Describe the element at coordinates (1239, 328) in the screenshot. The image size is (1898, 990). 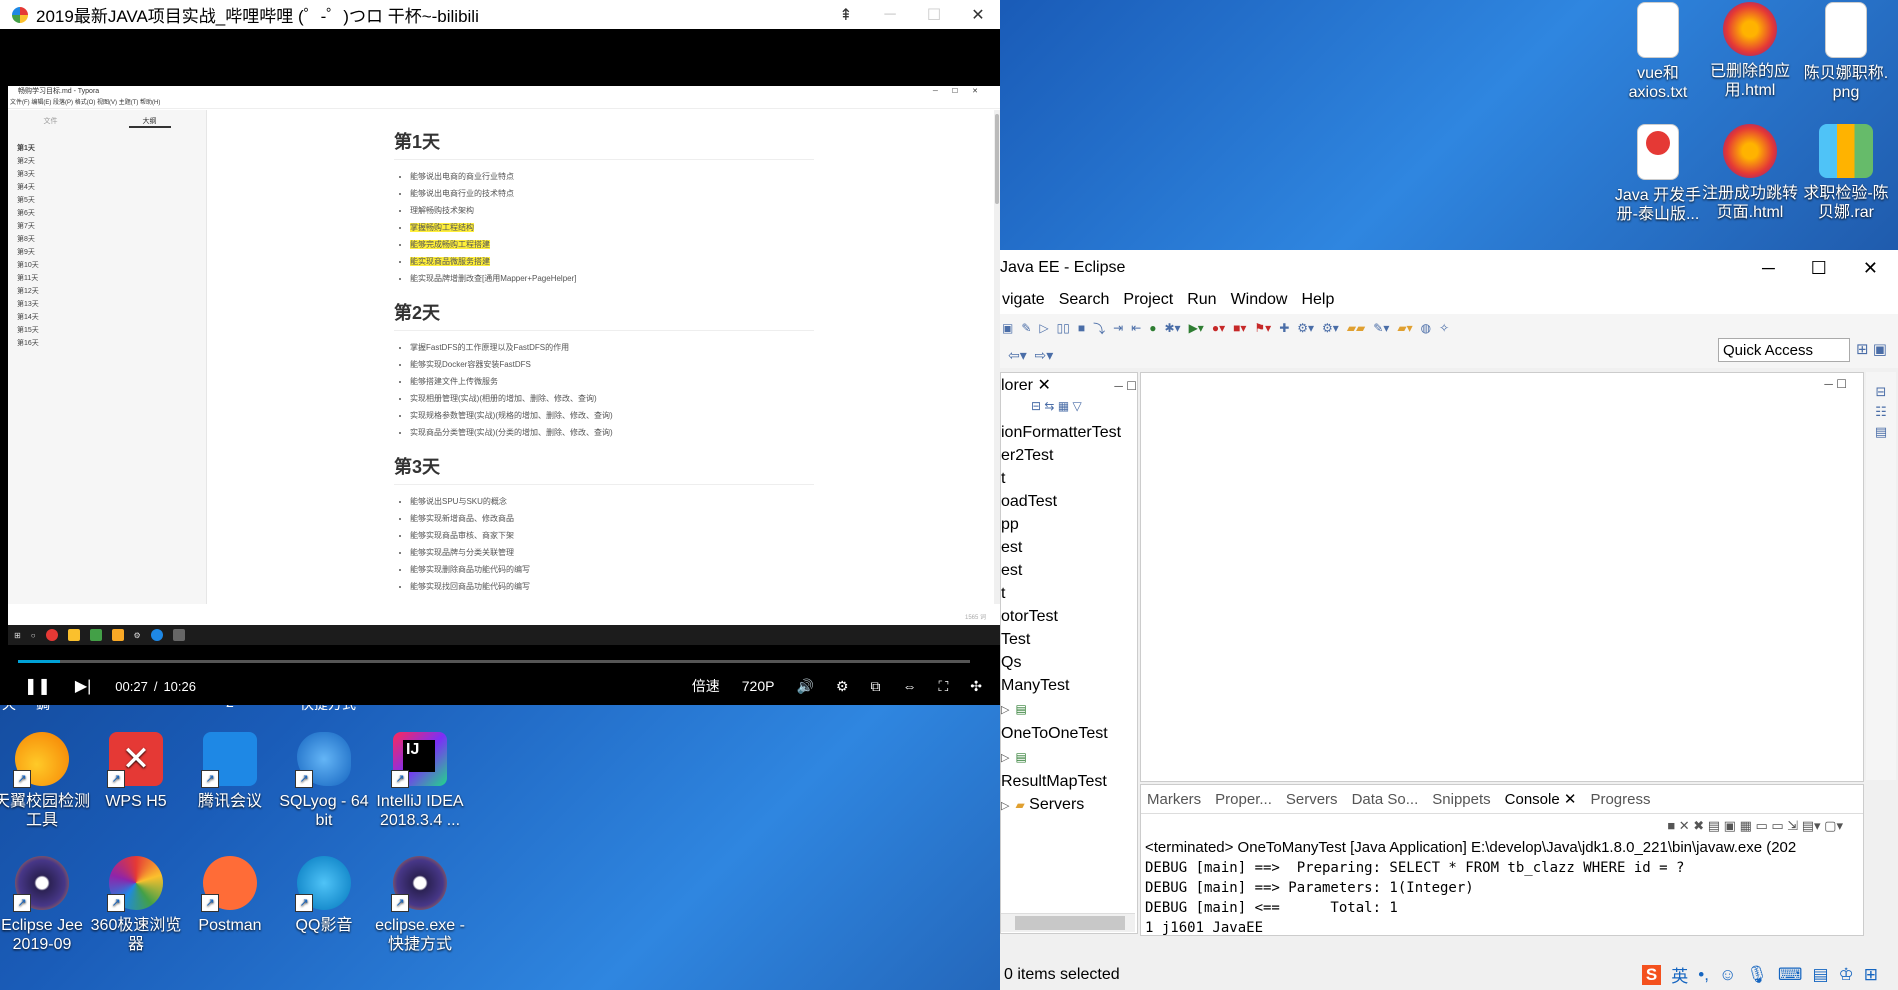
I see `stop-icon: ■▾` at that location.